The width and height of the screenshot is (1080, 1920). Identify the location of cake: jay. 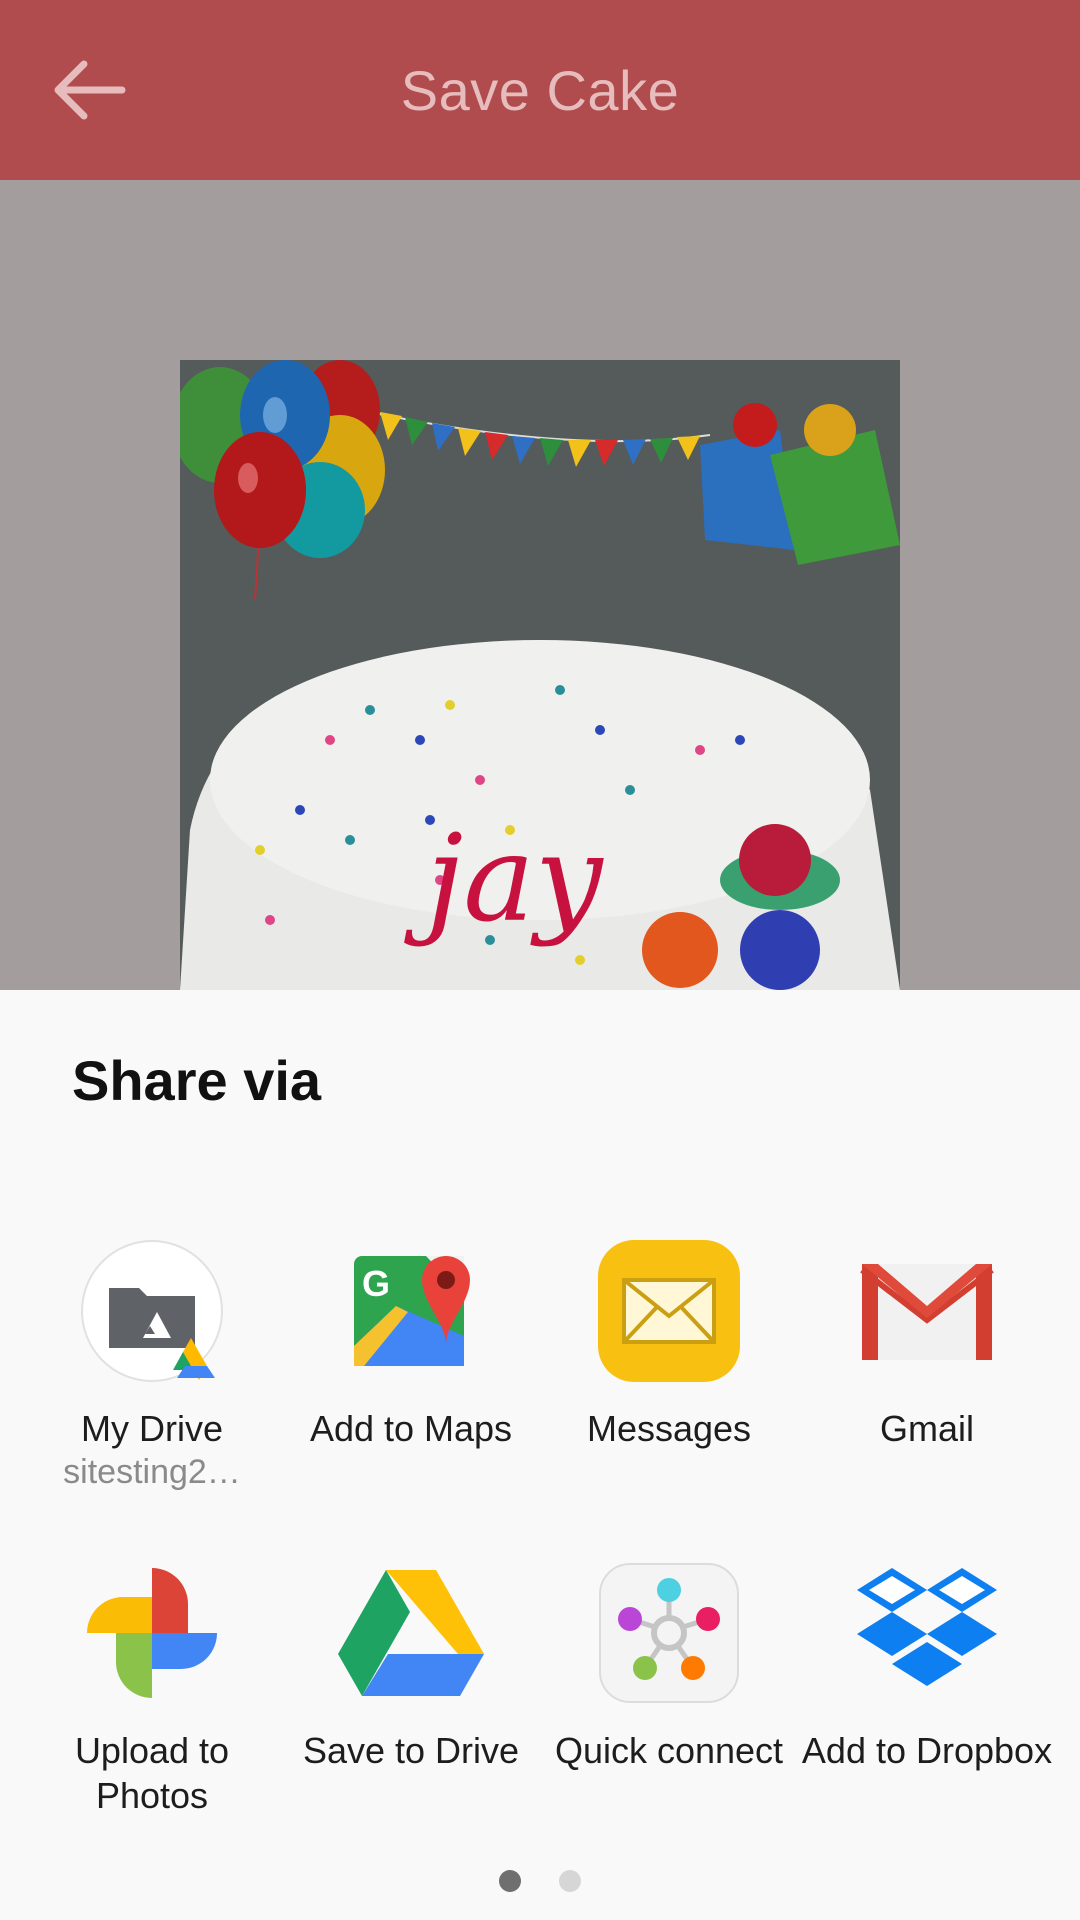
(540, 815).